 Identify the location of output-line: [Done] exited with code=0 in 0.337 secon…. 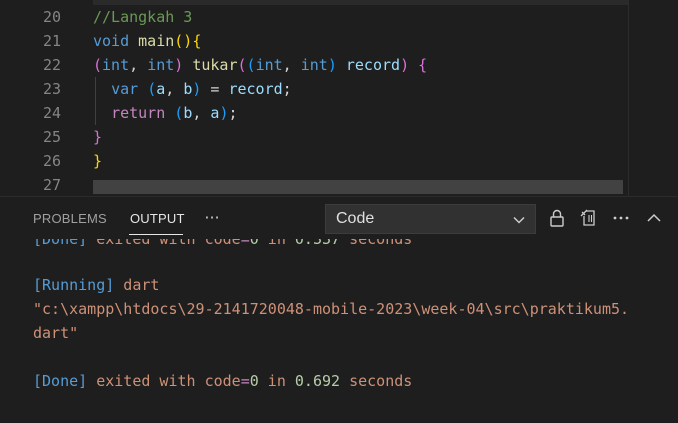
(222, 244).